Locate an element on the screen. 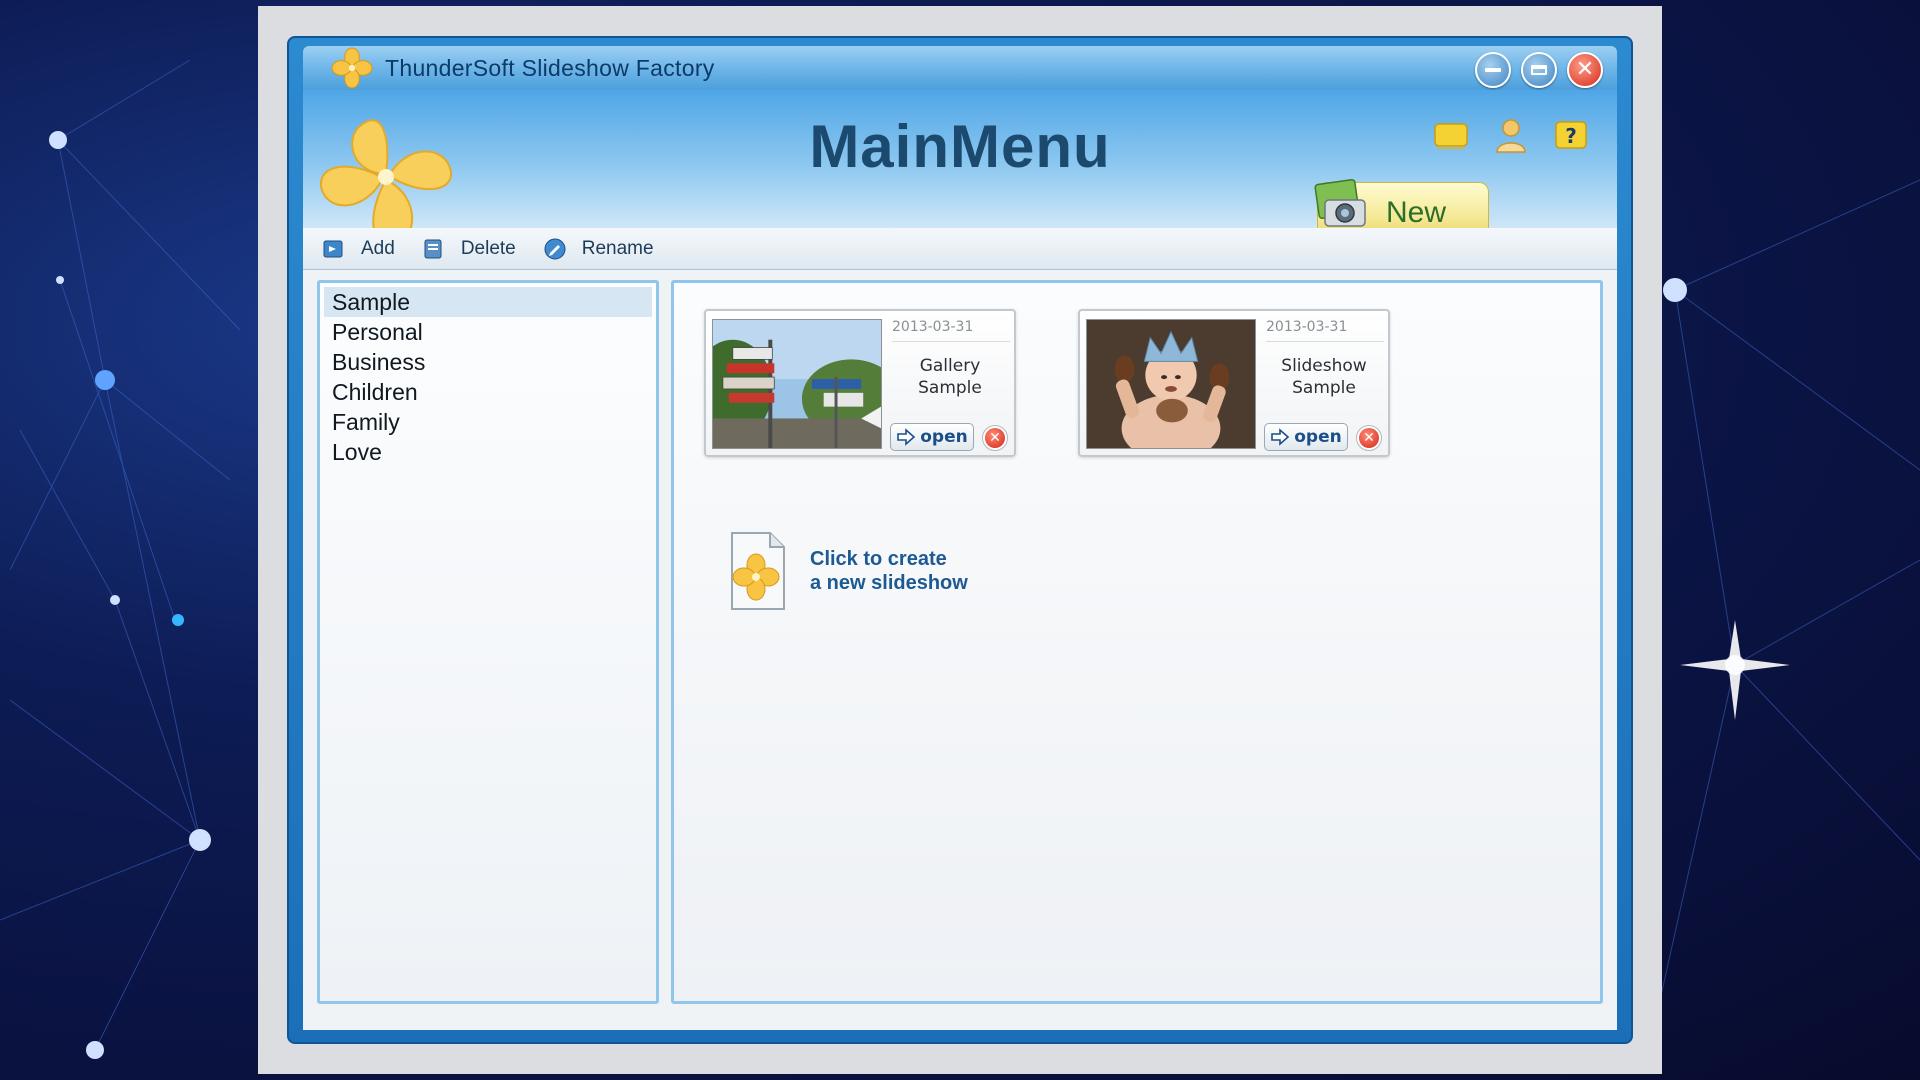  project-card-gallery-sample: 2013-03-31 Gallery Sample open ✕ is located at coordinates (860, 383).